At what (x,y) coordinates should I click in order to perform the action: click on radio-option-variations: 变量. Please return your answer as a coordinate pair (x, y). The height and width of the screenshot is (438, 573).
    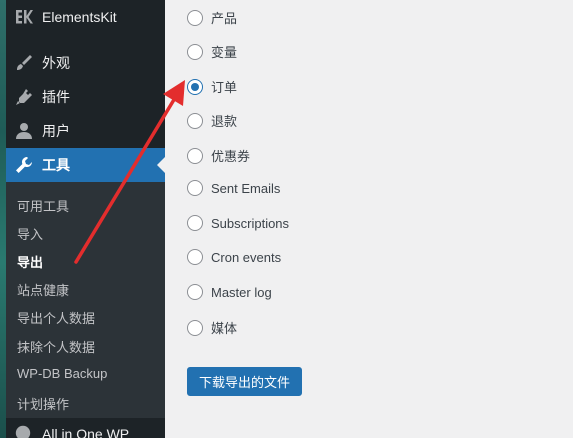
    Looking at the image, I should click on (212, 51).